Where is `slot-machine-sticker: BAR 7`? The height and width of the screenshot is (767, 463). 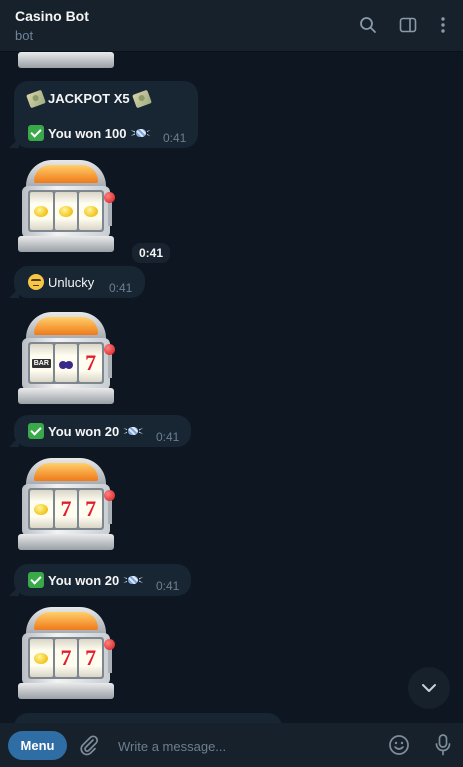
slot-machine-sticker: BAR 7 is located at coordinates (69, 360).